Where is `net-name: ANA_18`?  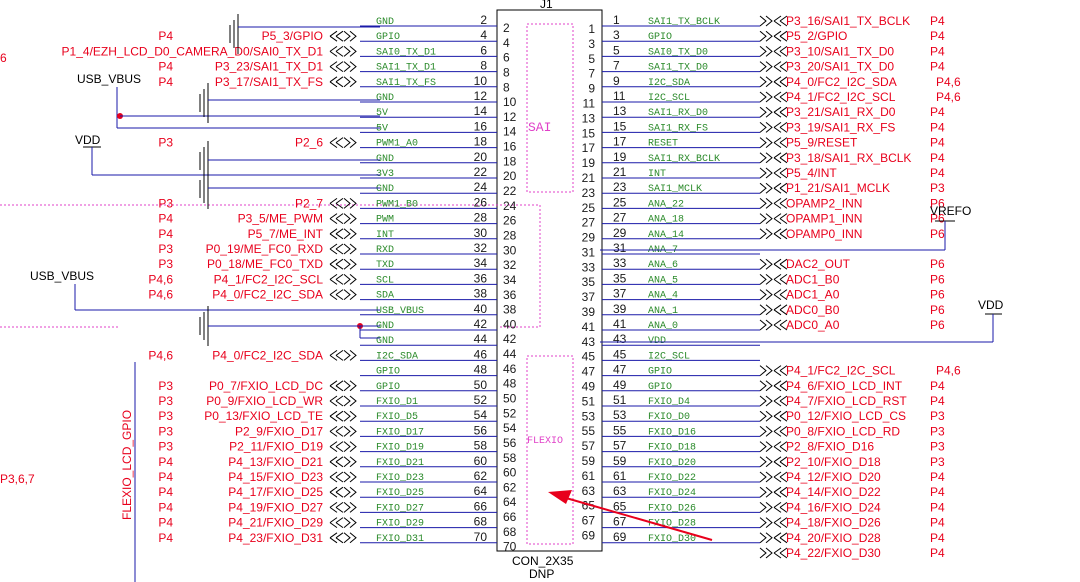
net-name: ANA_18 is located at coordinates (666, 220).